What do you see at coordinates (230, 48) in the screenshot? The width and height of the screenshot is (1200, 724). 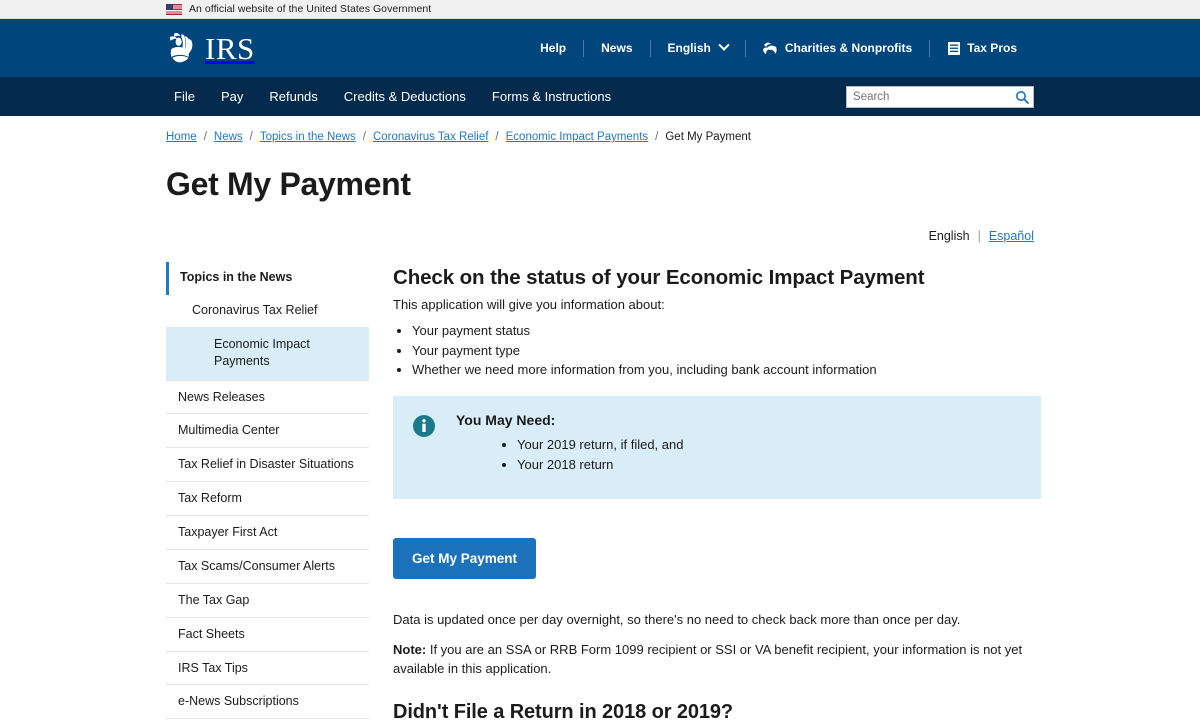 I see `irs-logo-text: IRS` at bounding box center [230, 48].